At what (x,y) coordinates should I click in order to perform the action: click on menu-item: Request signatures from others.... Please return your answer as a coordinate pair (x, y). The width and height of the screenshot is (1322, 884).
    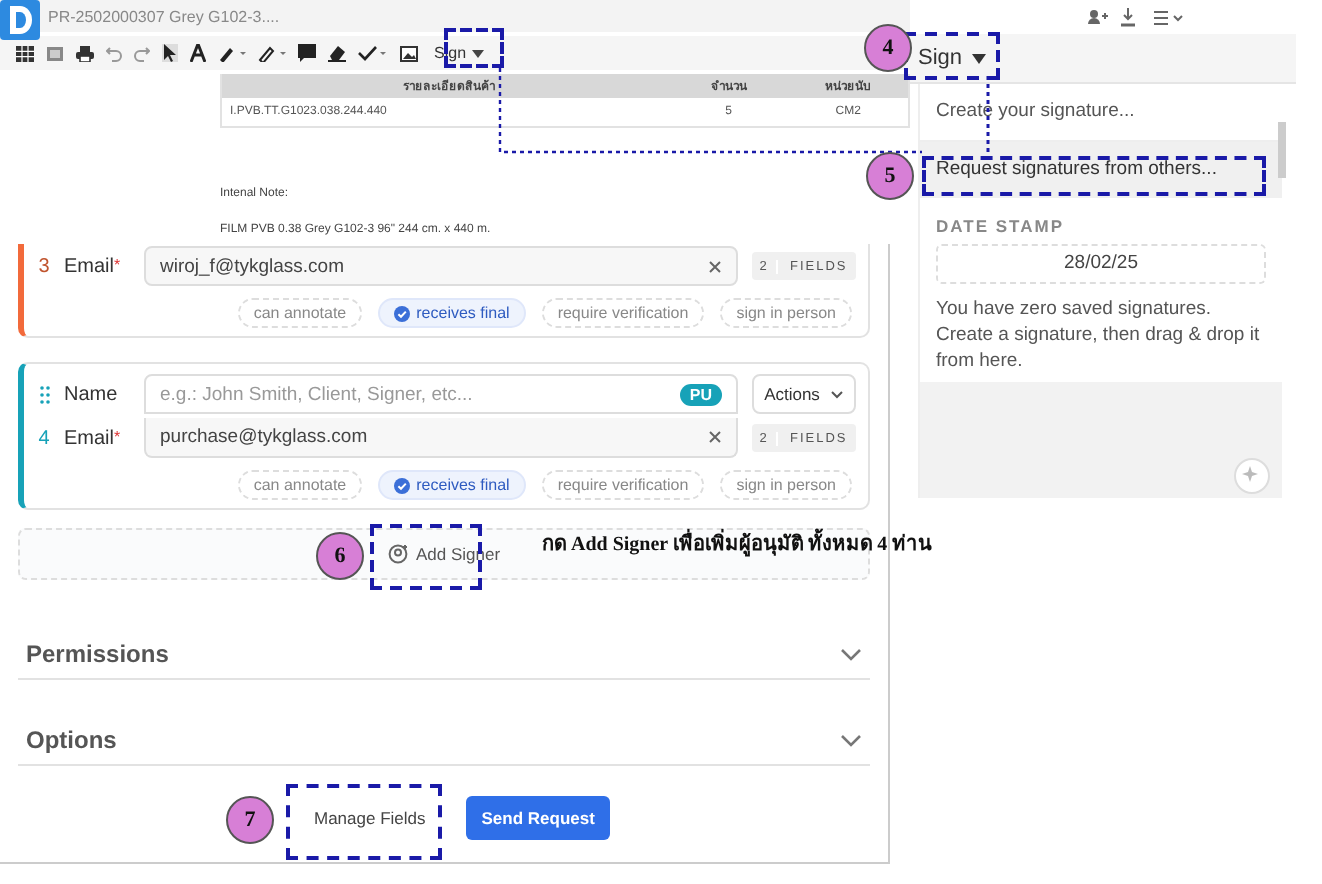
    Looking at the image, I should click on (1101, 169).